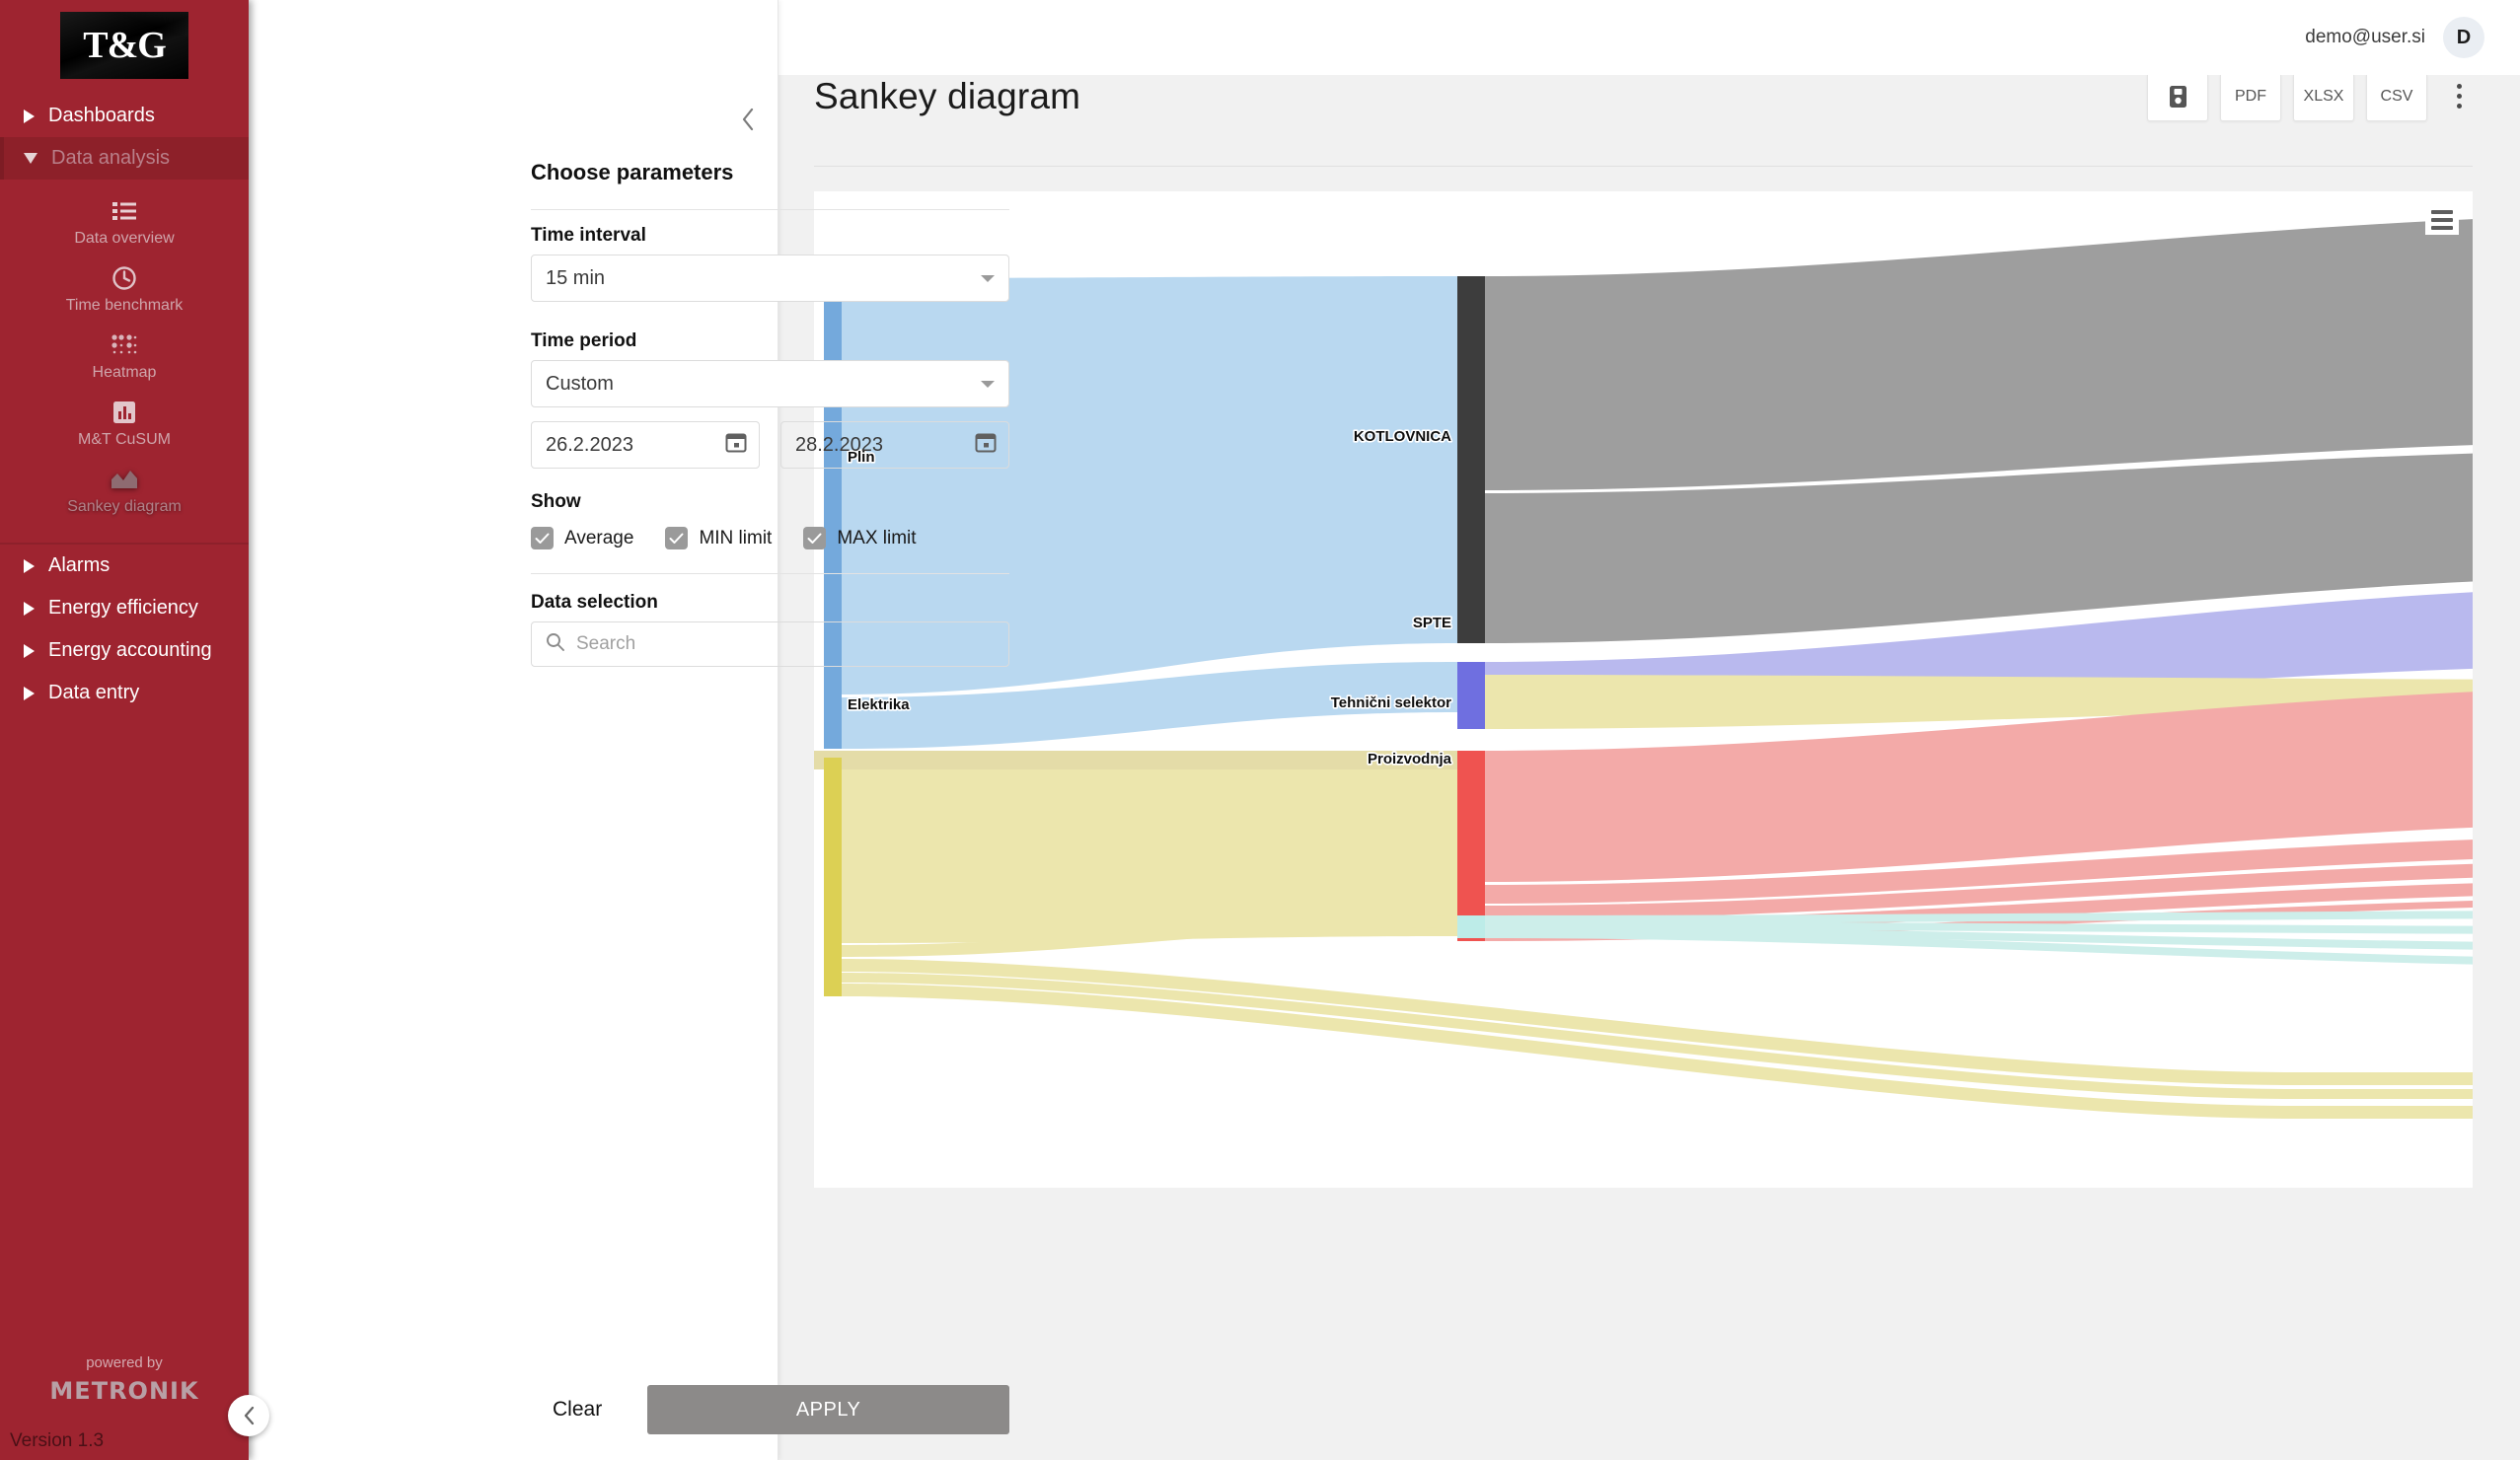  I want to click on avatar: D, so click(2463, 37).